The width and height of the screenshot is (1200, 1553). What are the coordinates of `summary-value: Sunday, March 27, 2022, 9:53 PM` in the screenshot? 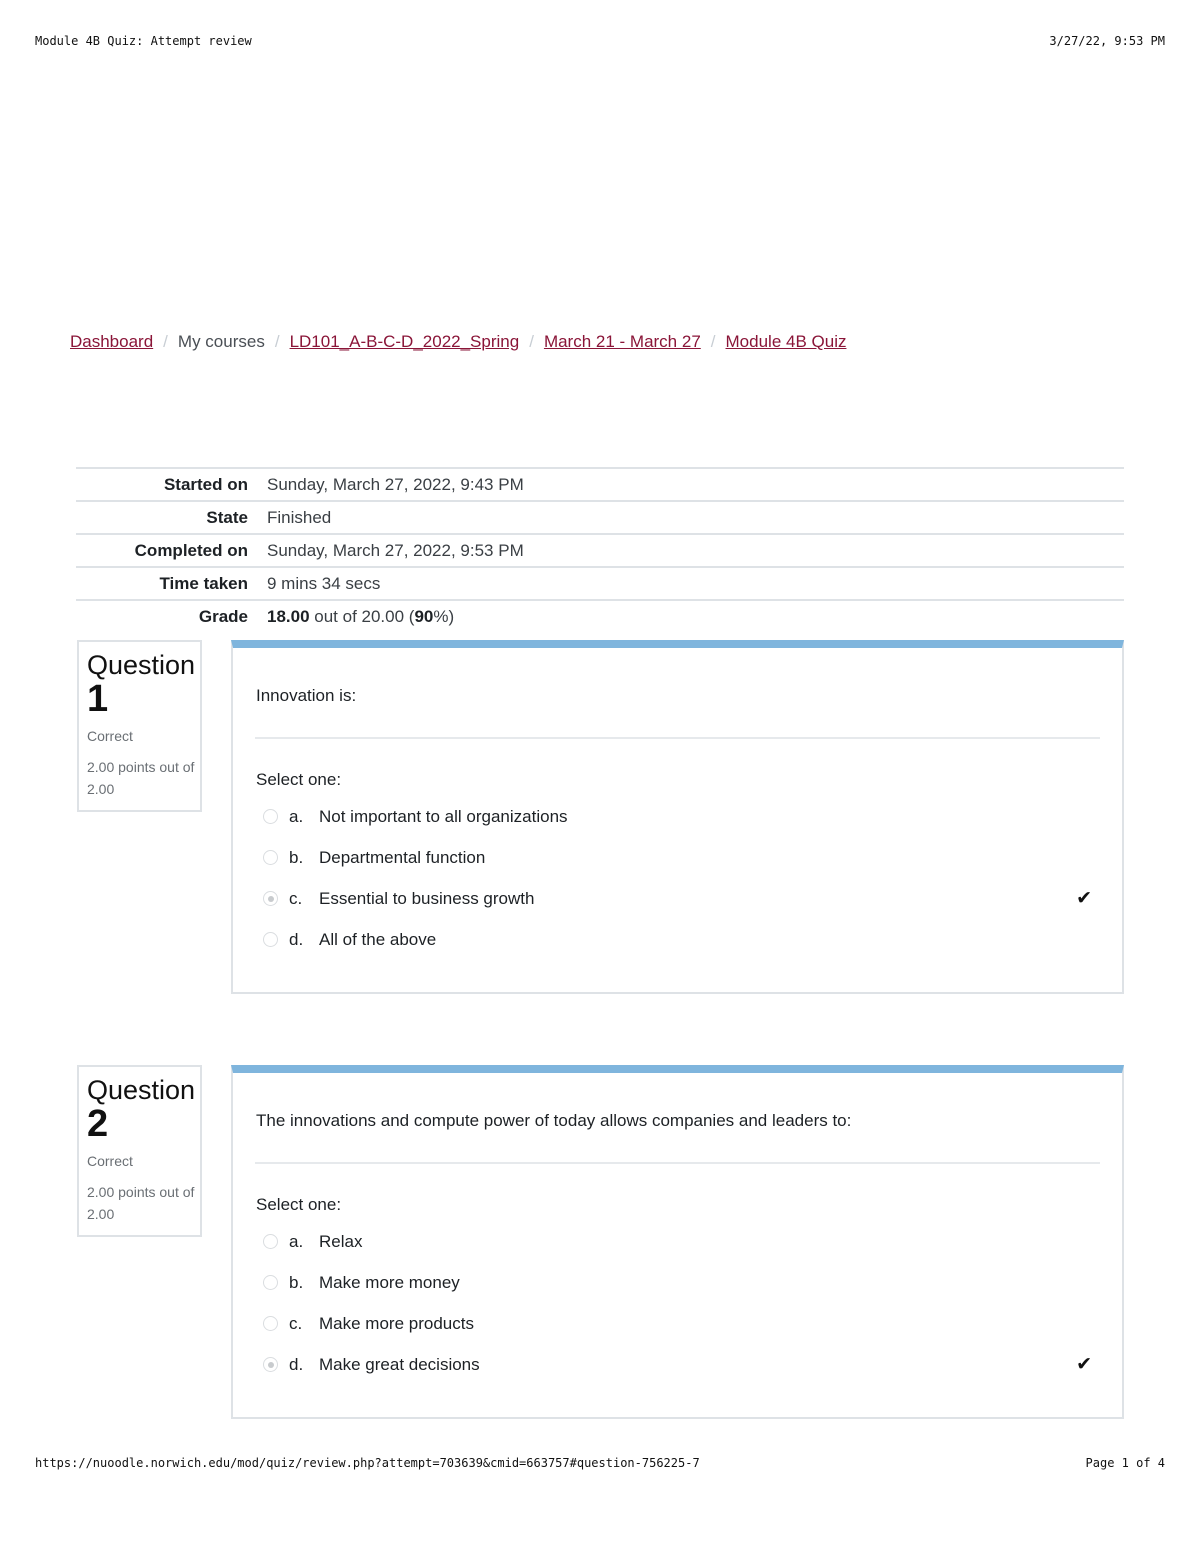 It's located at (395, 550).